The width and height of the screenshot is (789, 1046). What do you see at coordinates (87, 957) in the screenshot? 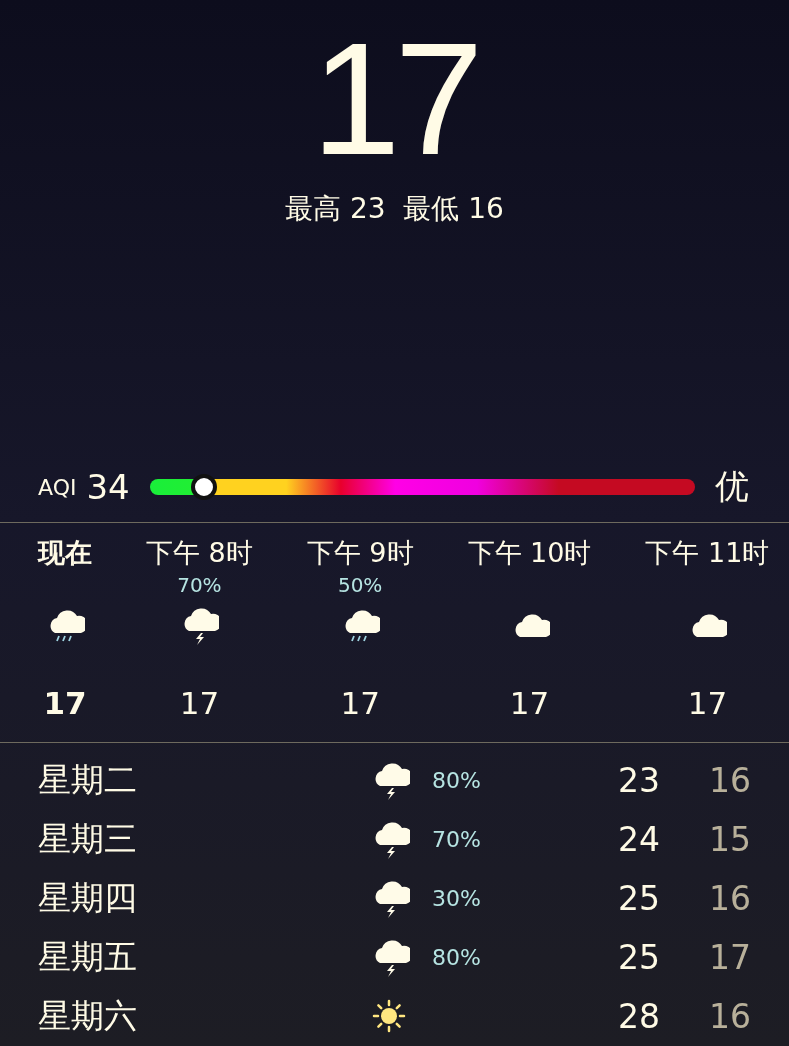
I see `weekday-label: 星期五` at bounding box center [87, 957].